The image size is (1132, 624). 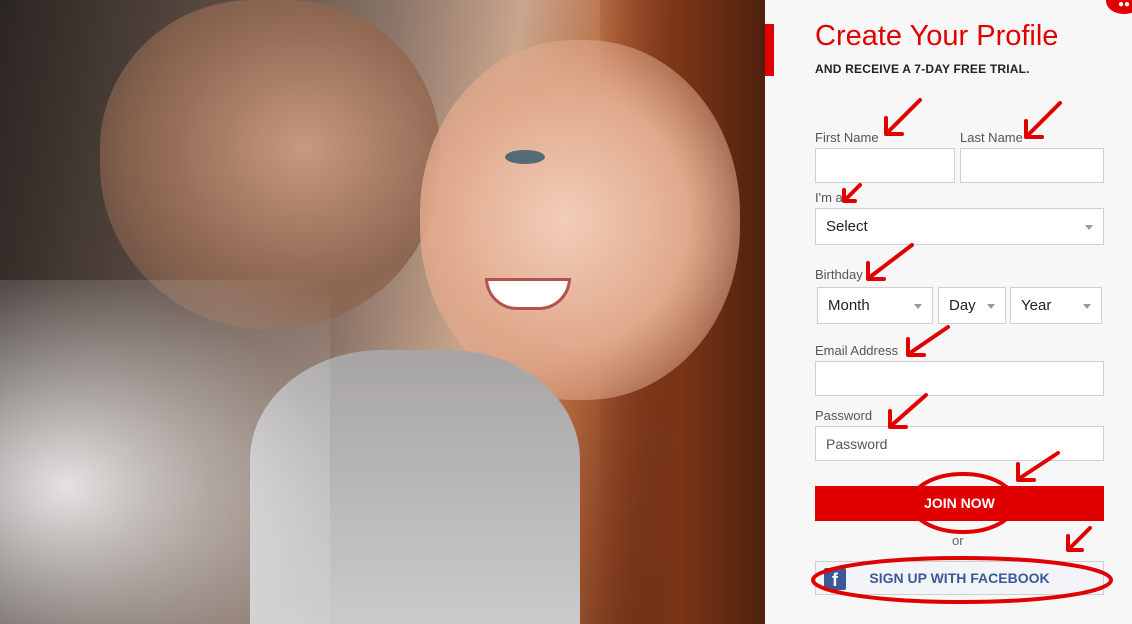 I want to click on subtitle: AND RECEIVE A 7-DAY FREE TRIAL., so click(x=922, y=69).